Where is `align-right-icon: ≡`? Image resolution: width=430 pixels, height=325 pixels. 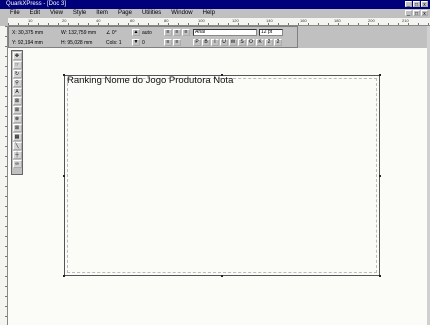 align-right-icon: ≡ is located at coordinates (186, 32).